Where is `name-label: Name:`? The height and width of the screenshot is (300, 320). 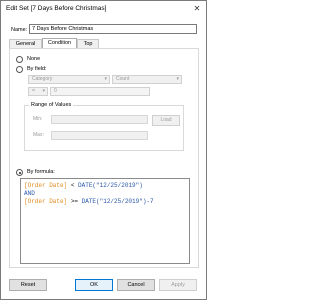 name-label: Name: is located at coordinates (19, 30).